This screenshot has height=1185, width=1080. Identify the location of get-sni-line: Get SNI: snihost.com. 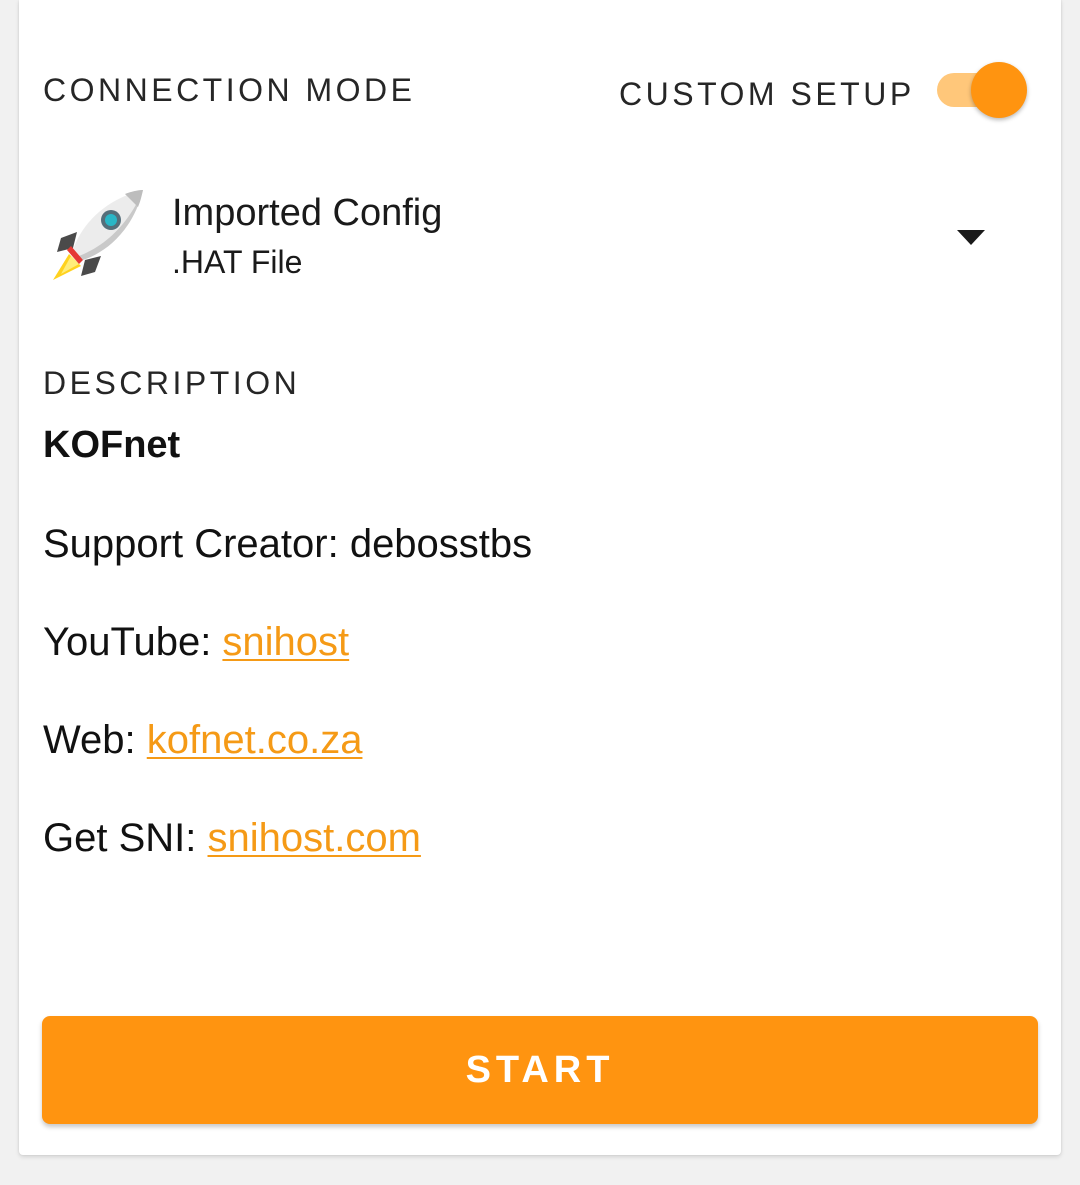
(232, 838).